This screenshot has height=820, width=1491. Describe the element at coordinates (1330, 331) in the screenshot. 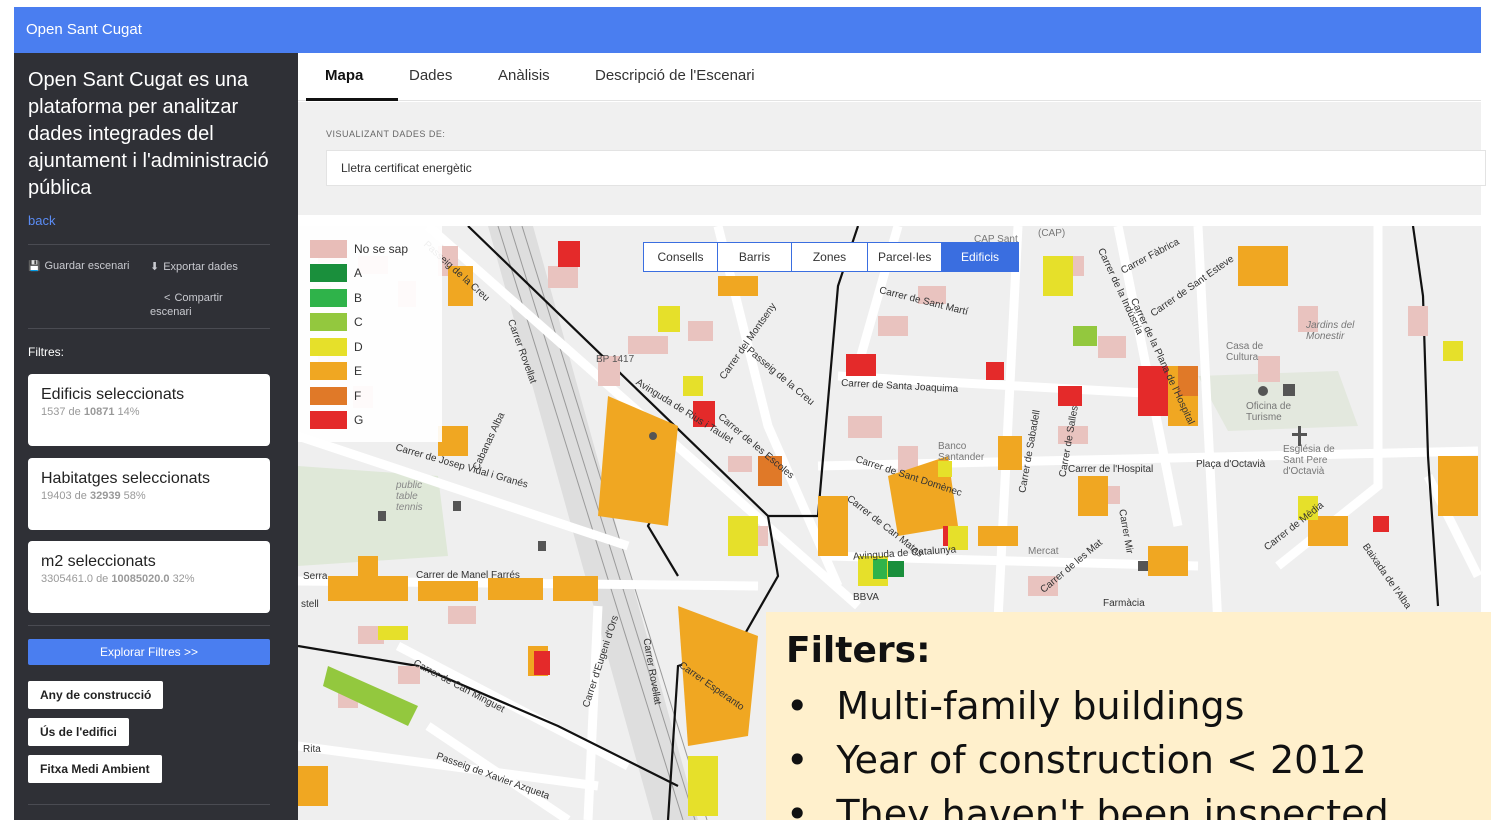

I see `park-label: Jardins del Monestir` at that location.